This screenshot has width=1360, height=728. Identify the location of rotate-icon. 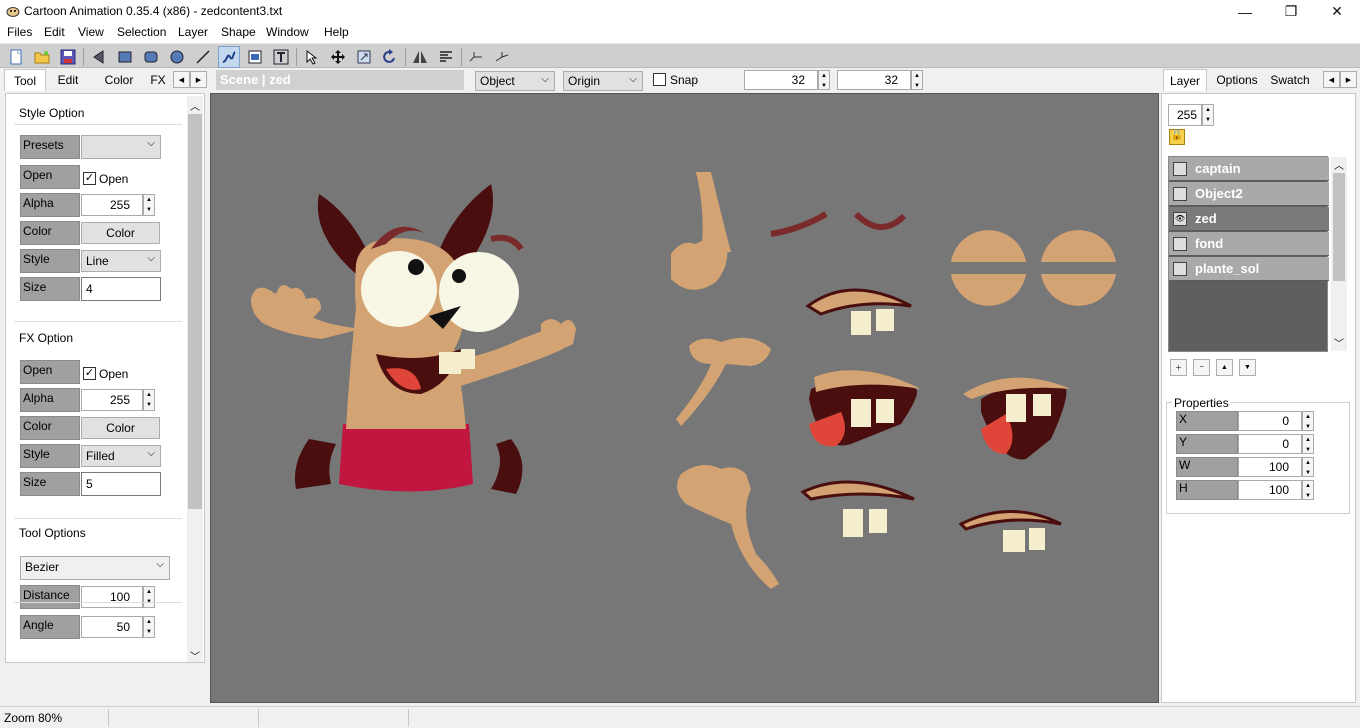
(390, 57).